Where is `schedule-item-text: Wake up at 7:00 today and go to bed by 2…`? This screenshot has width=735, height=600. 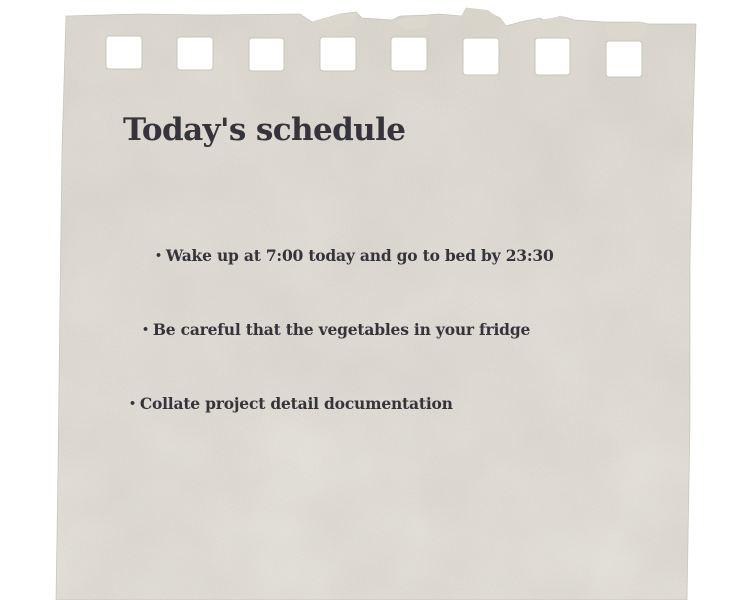 schedule-item-text: Wake up at 7:00 today and go to bed by 2… is located at coordinates (359, 255).